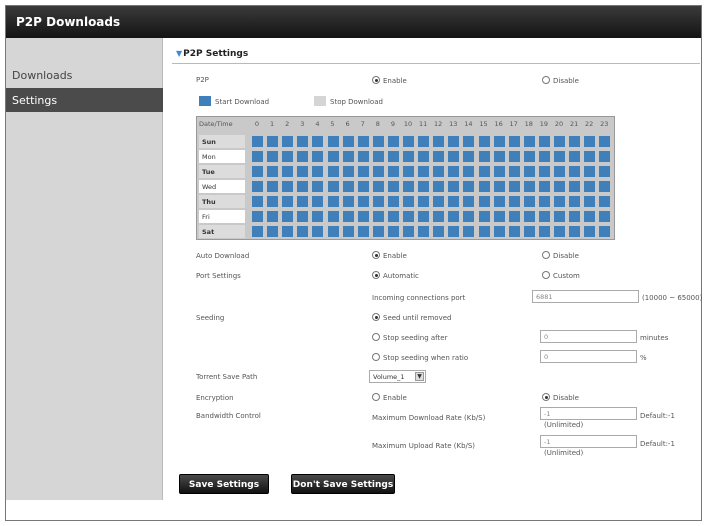  What do you see at coordinates (588, 336) in the screenshot?
I see `stop-seeding-after-field: 0` at bounding box center [588, 336].